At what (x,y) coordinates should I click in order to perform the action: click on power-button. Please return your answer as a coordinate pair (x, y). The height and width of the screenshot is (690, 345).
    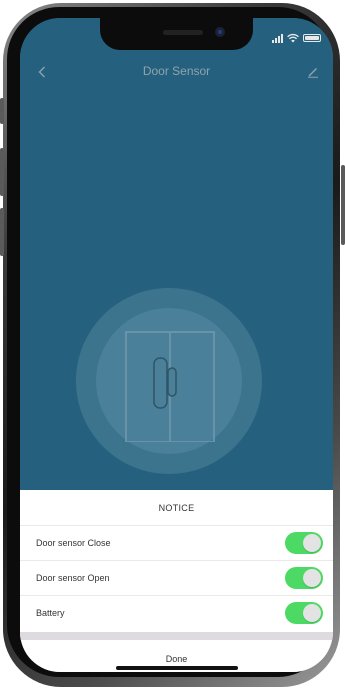
    Looking at the image, I should click on (343, 205).